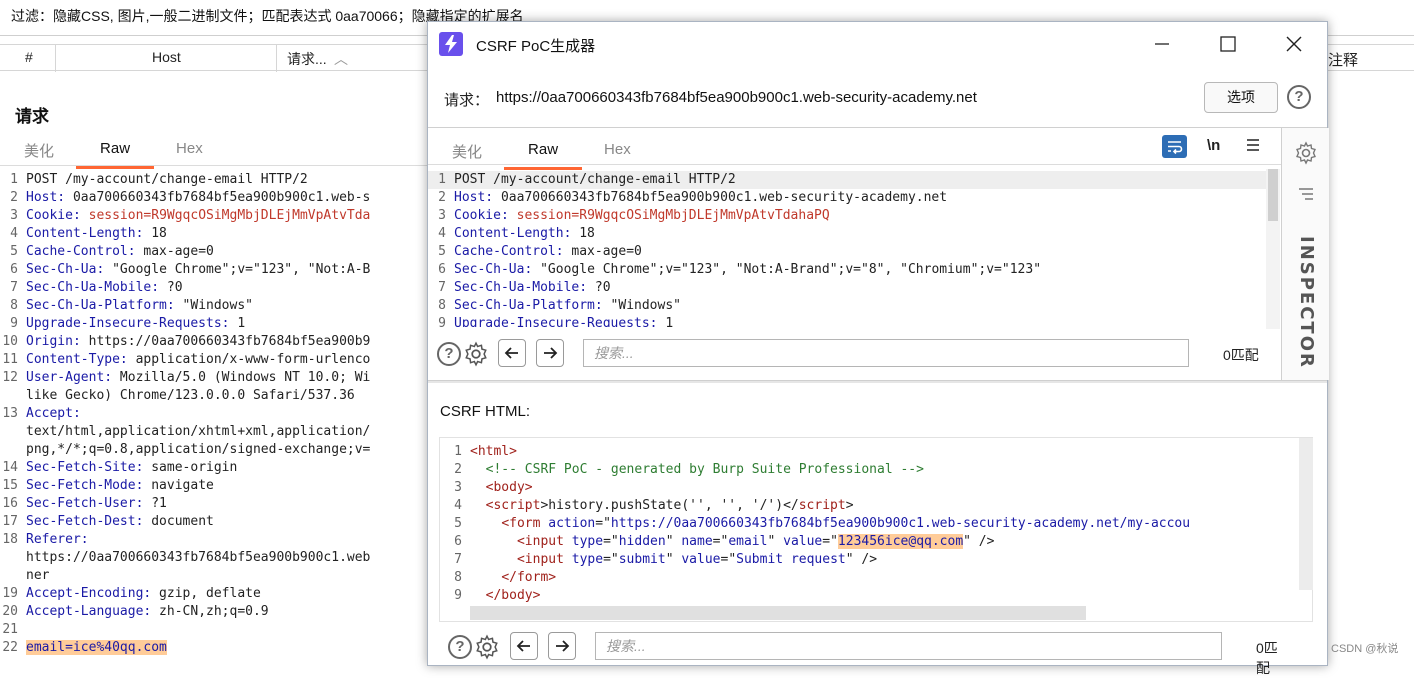  What do you see at coordinates (1253, 146) in the screenshot?
I see `menu-icon` at bounding box center [1253, 146].